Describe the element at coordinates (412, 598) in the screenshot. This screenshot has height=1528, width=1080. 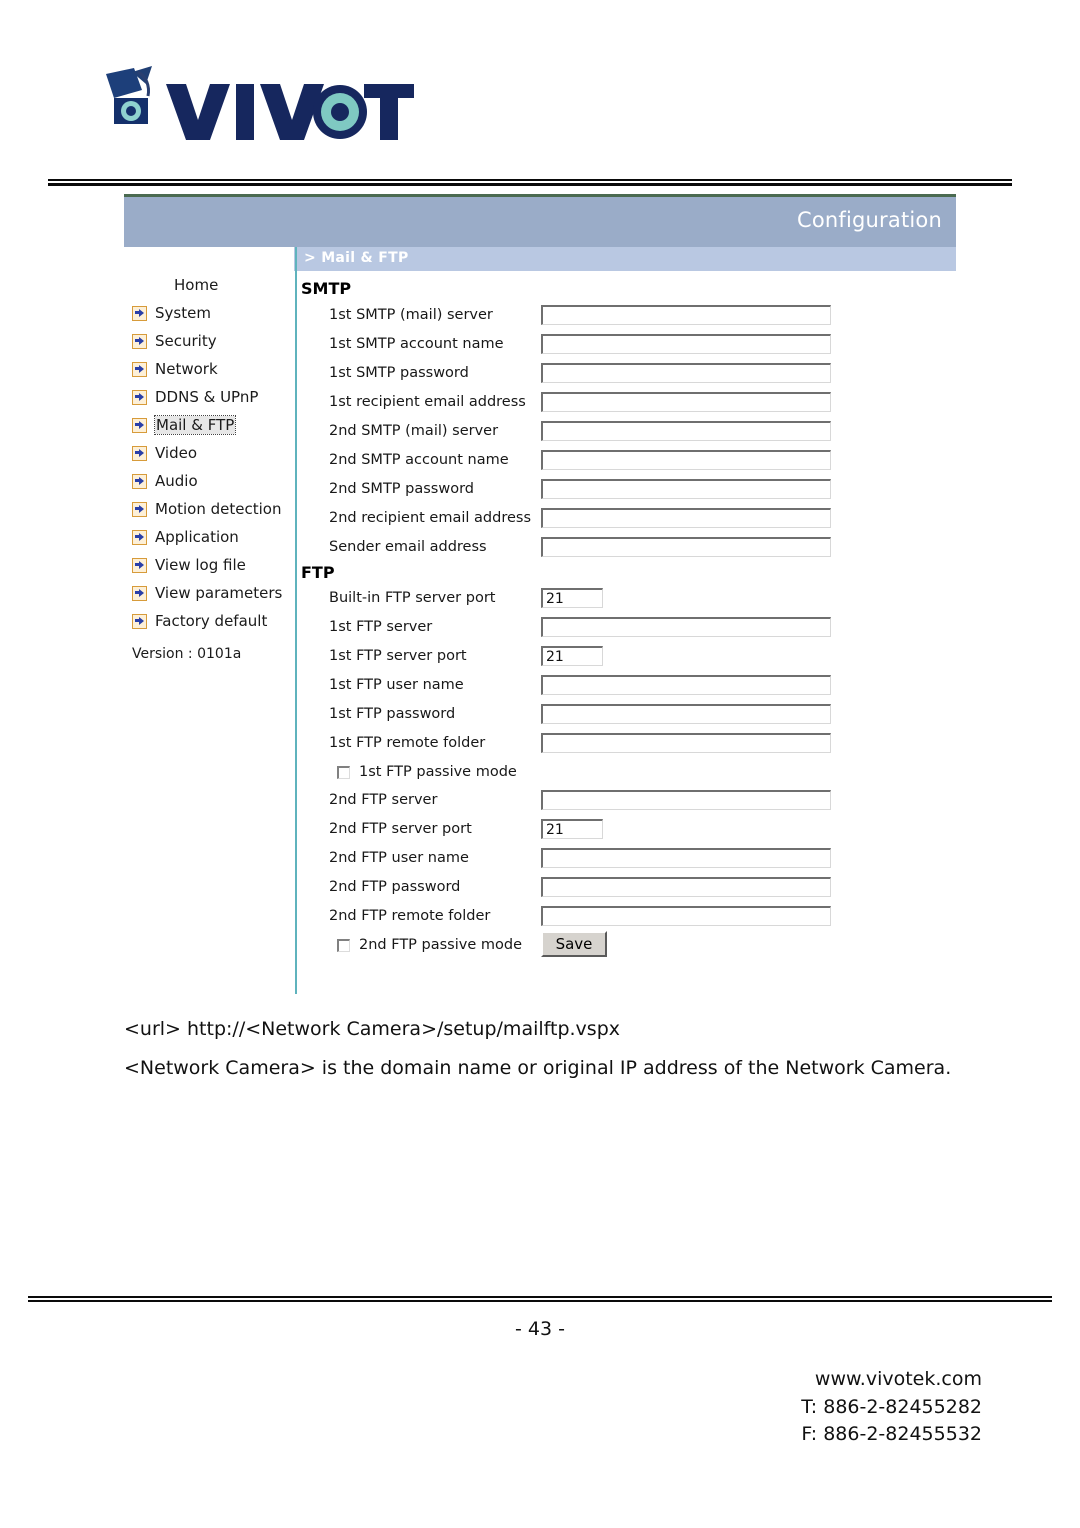
I see `field-label: Built-in FTP server port` at that location.